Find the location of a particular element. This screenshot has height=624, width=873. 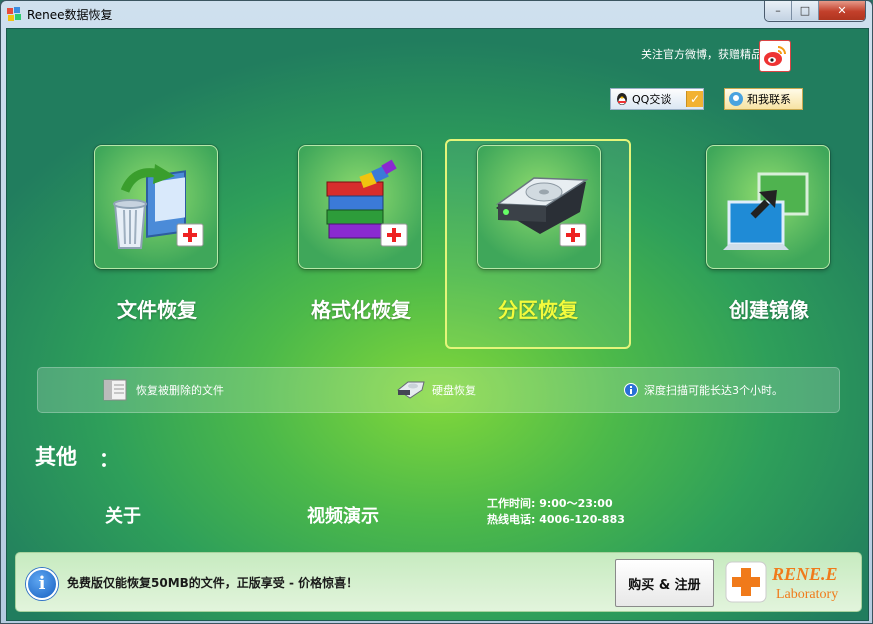

free-version-notice: 免费版仅能恢复50MB的文件，正版享受 - 价格惊喜！ is located at coordinates (213, 583).